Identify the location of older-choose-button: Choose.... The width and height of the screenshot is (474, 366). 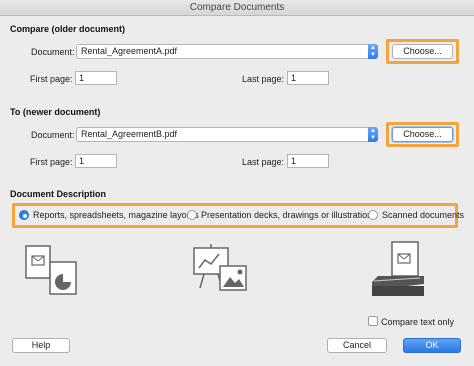
(422, 51).